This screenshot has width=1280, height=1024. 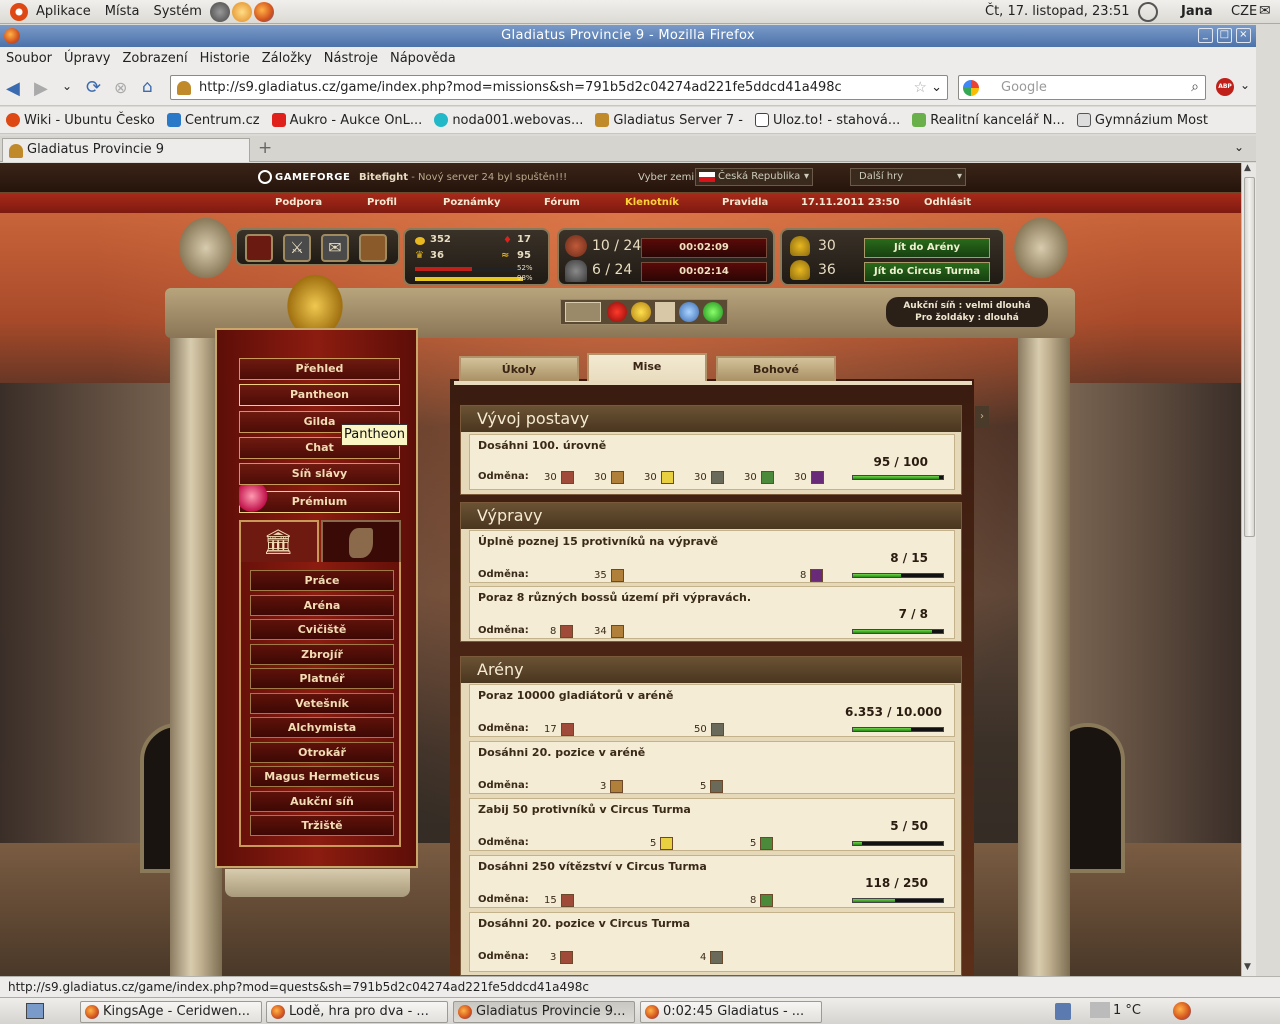 I want to click on arena-swords-icon: ⚔, so click(x=297, y=248).